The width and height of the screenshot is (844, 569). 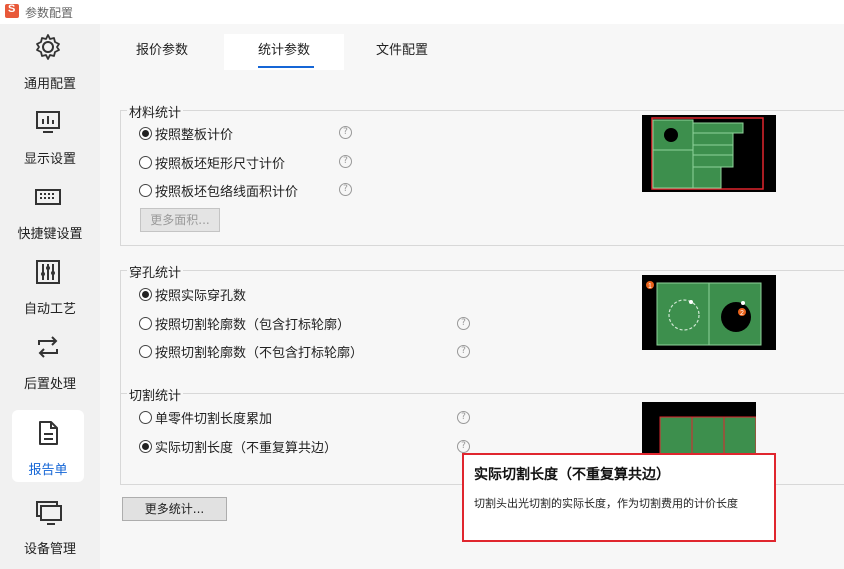 I want to click on radio-sum-part-length: 单零件切割长度累加, so click(x=206, y=417).